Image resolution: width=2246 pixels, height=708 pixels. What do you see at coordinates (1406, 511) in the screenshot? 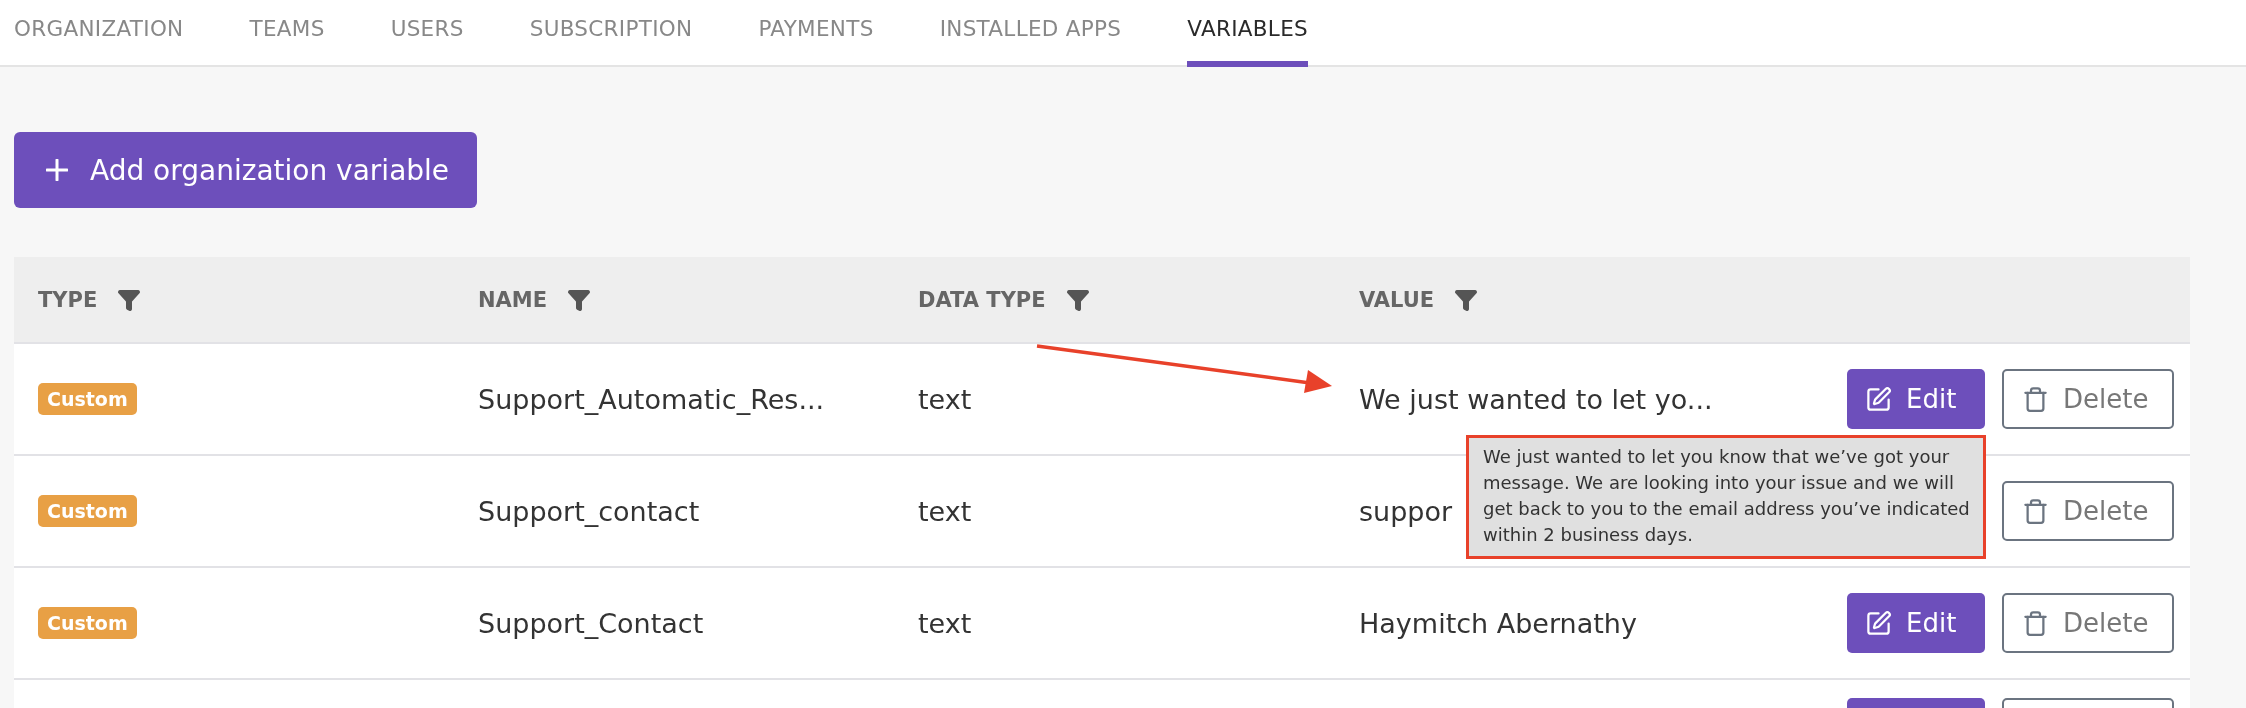
I see `table-cell: suppor` at bounding box center [1406, 511].